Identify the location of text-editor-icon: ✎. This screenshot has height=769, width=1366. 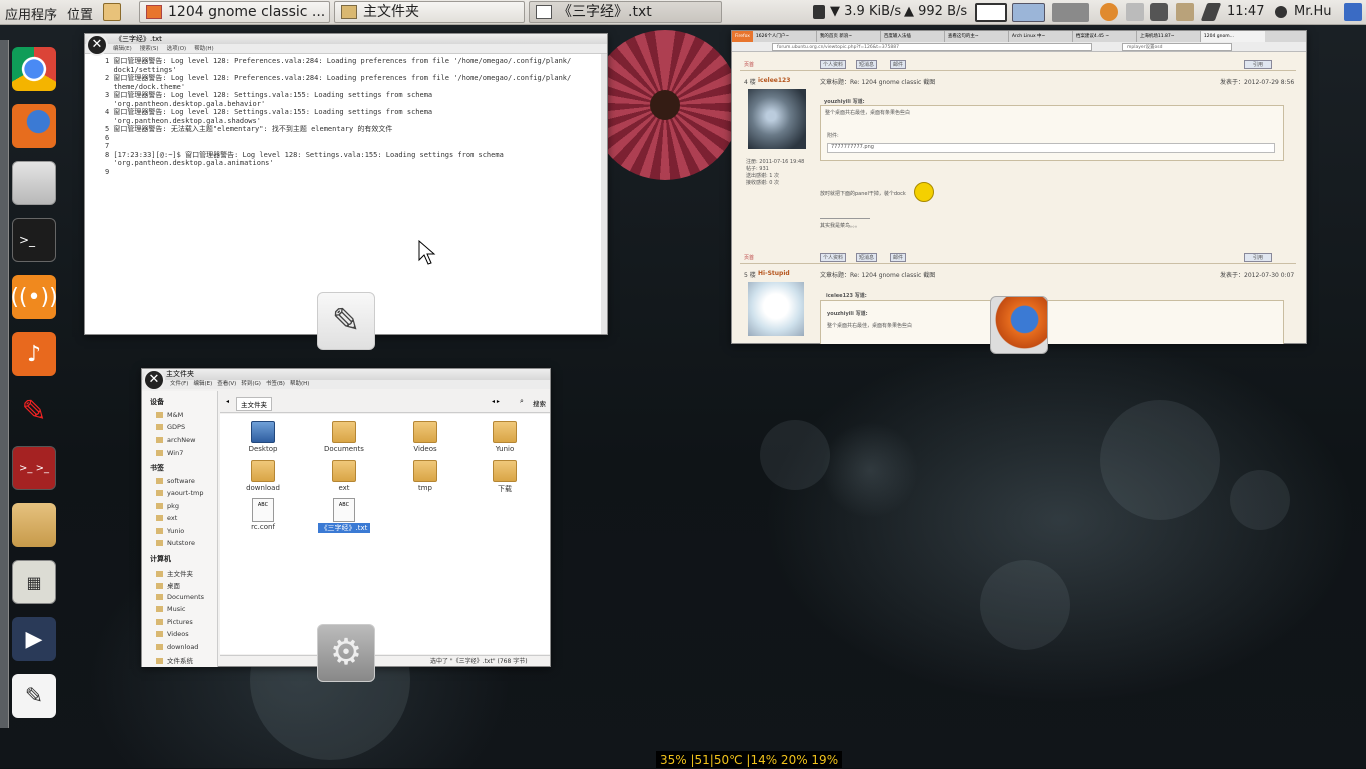
(34, 696).